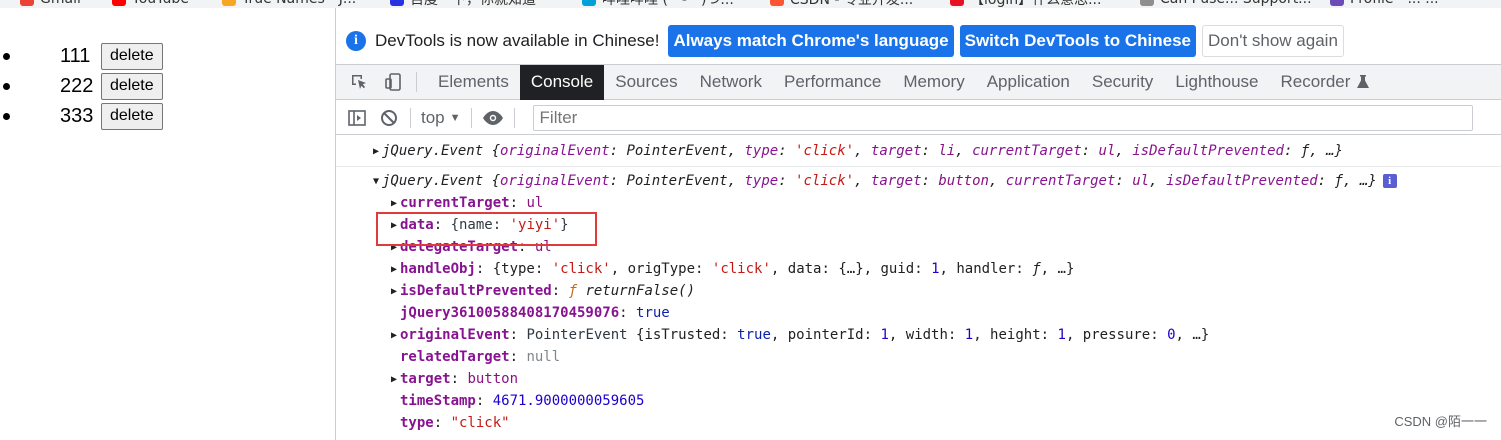 Image resolution: width=1501 pixels, height=440 pixels. Describe the element at coordinates (1273, 41) in the screenshot. I see `dont-show-again-button: Don't show again` at that location.